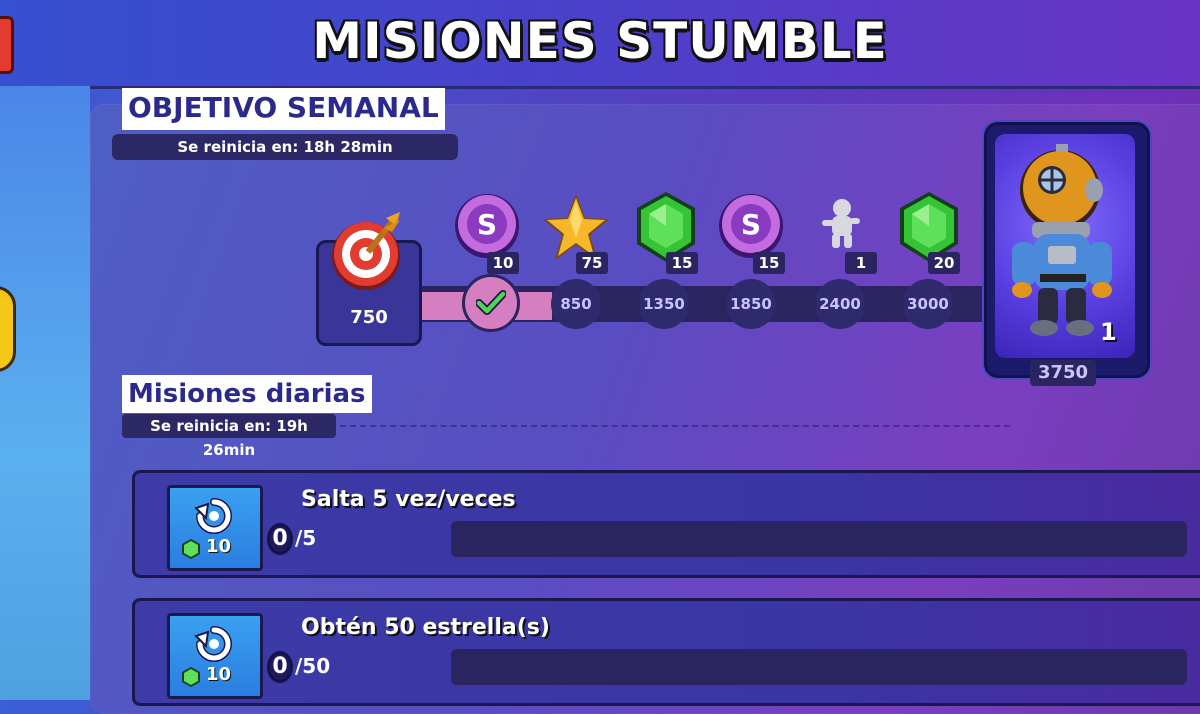  Describe the element at coordinates (366, 251) in the screenshot. I see `target-icon` at that location.